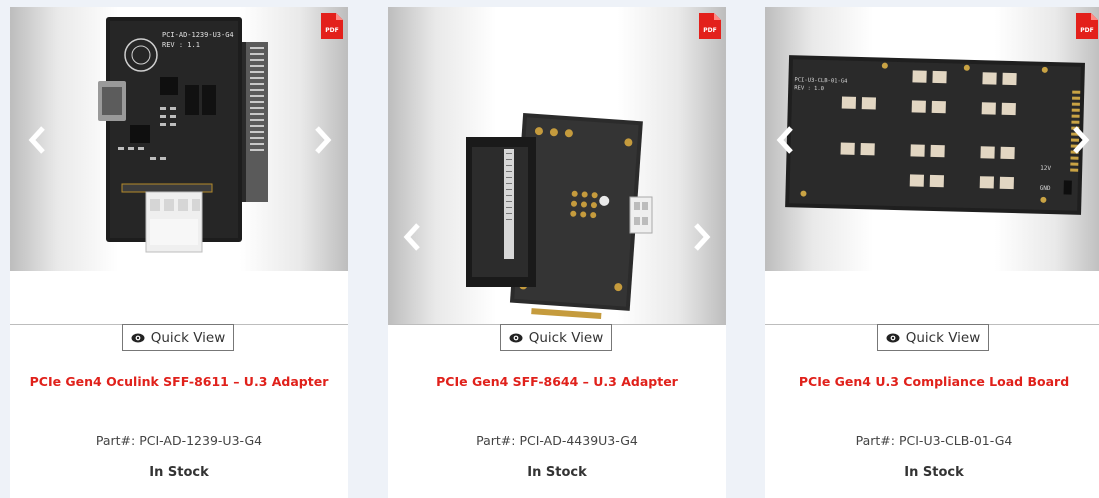 This screenshot has height=498, width=1099. What do you see at coordinates (559, 216) in the screenshot?
I see `product-image` at bounding box center [559, 216].